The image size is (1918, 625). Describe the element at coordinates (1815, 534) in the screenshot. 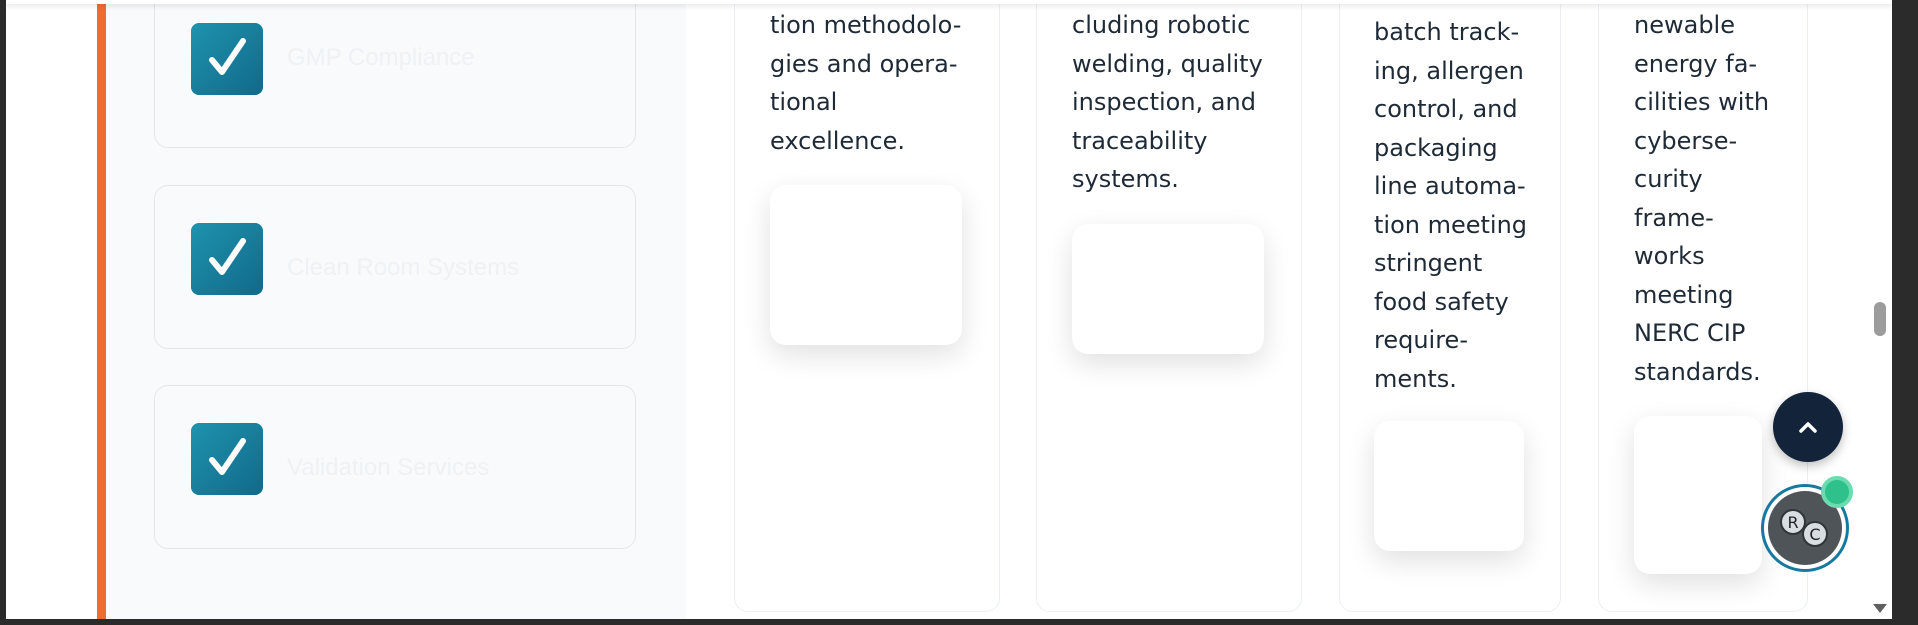

I see `logo-letter-c: C` at that location.